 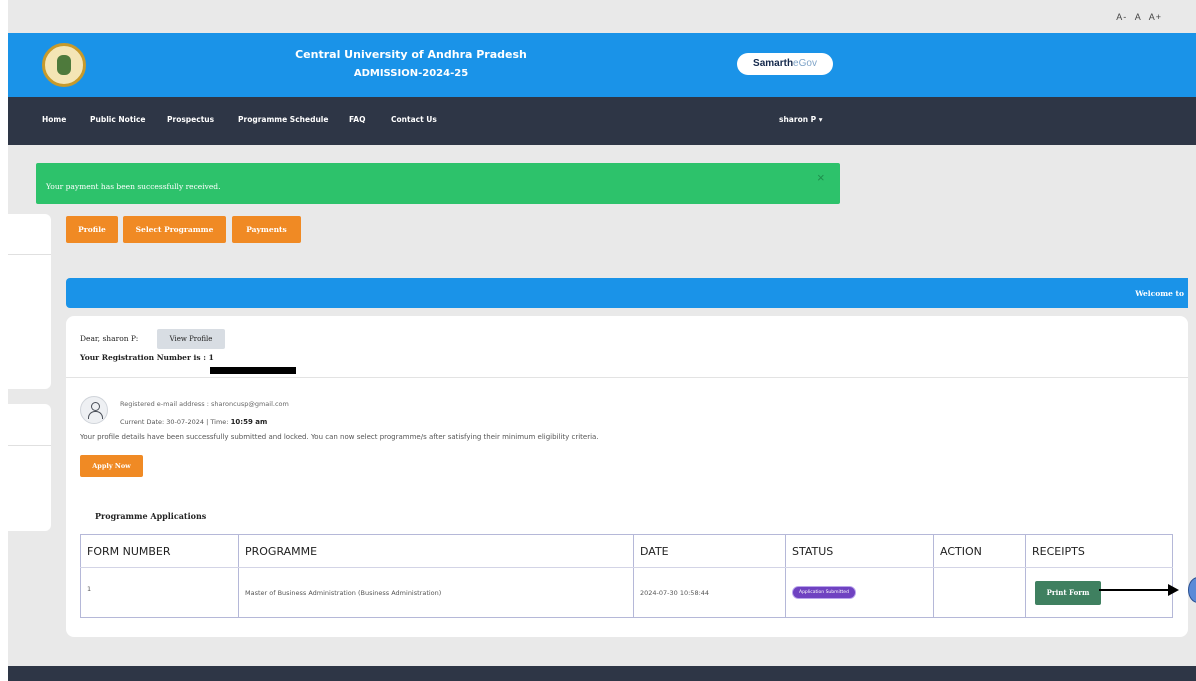 I want to click on date-prefix: Current Date:, so click(x=143, y=422).